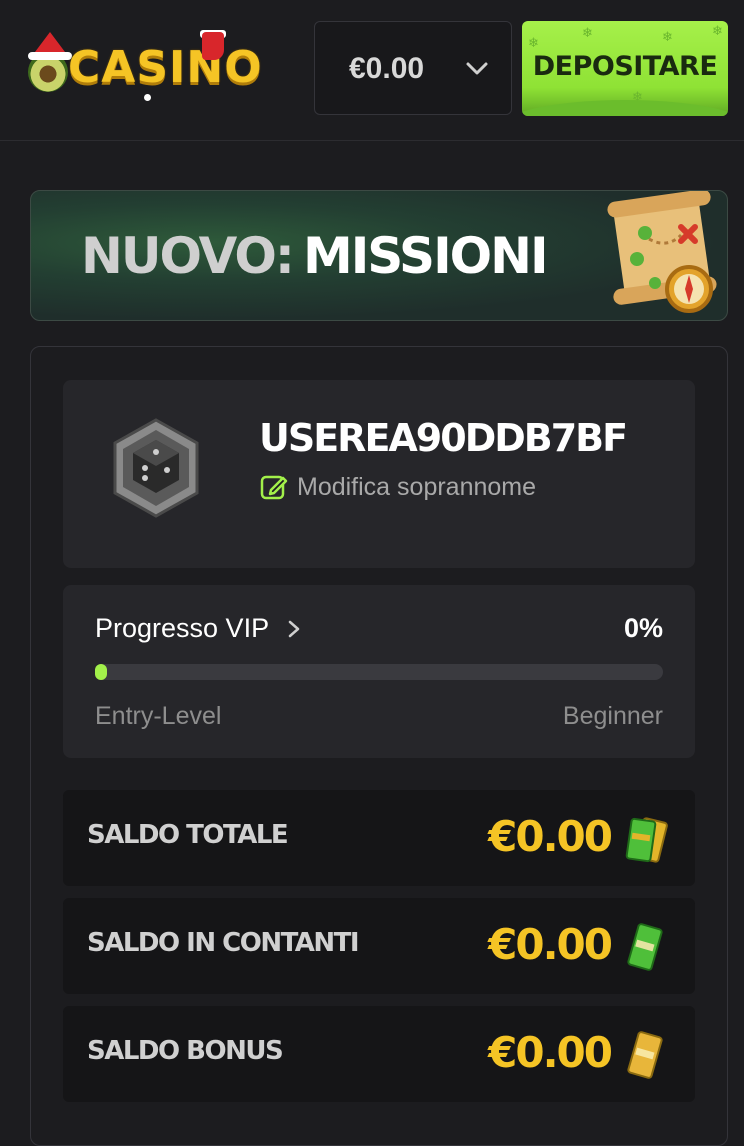  Describe the element at coordinates (379, 946) in the screenshot. I see `balance-row-cash: SALDO IN CONTANTI €0.00` at that location.